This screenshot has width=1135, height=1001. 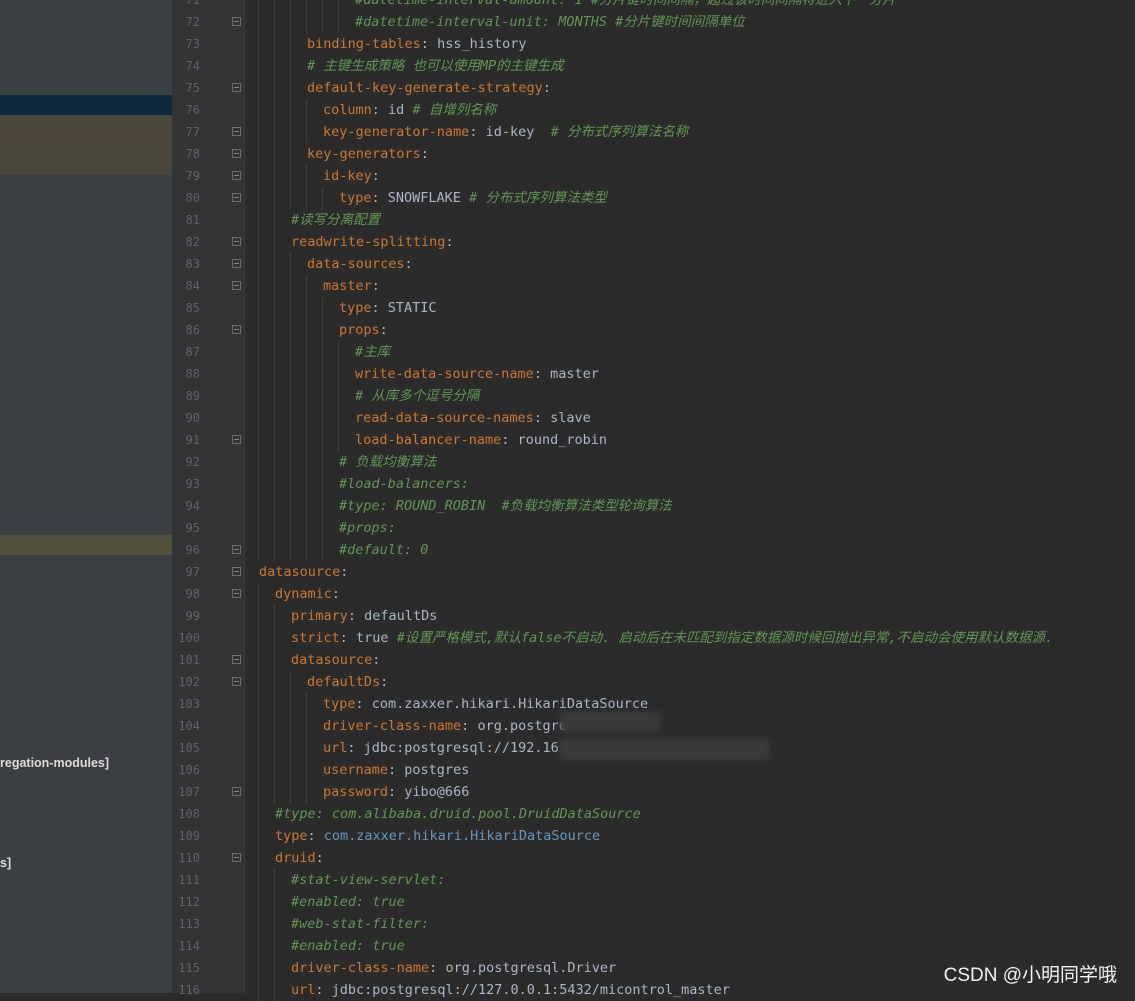 What do you see at coordinates (567, 264) in the screenshot?
I see `code-line: 83 data-sources:` at bounding box center [567, 264].